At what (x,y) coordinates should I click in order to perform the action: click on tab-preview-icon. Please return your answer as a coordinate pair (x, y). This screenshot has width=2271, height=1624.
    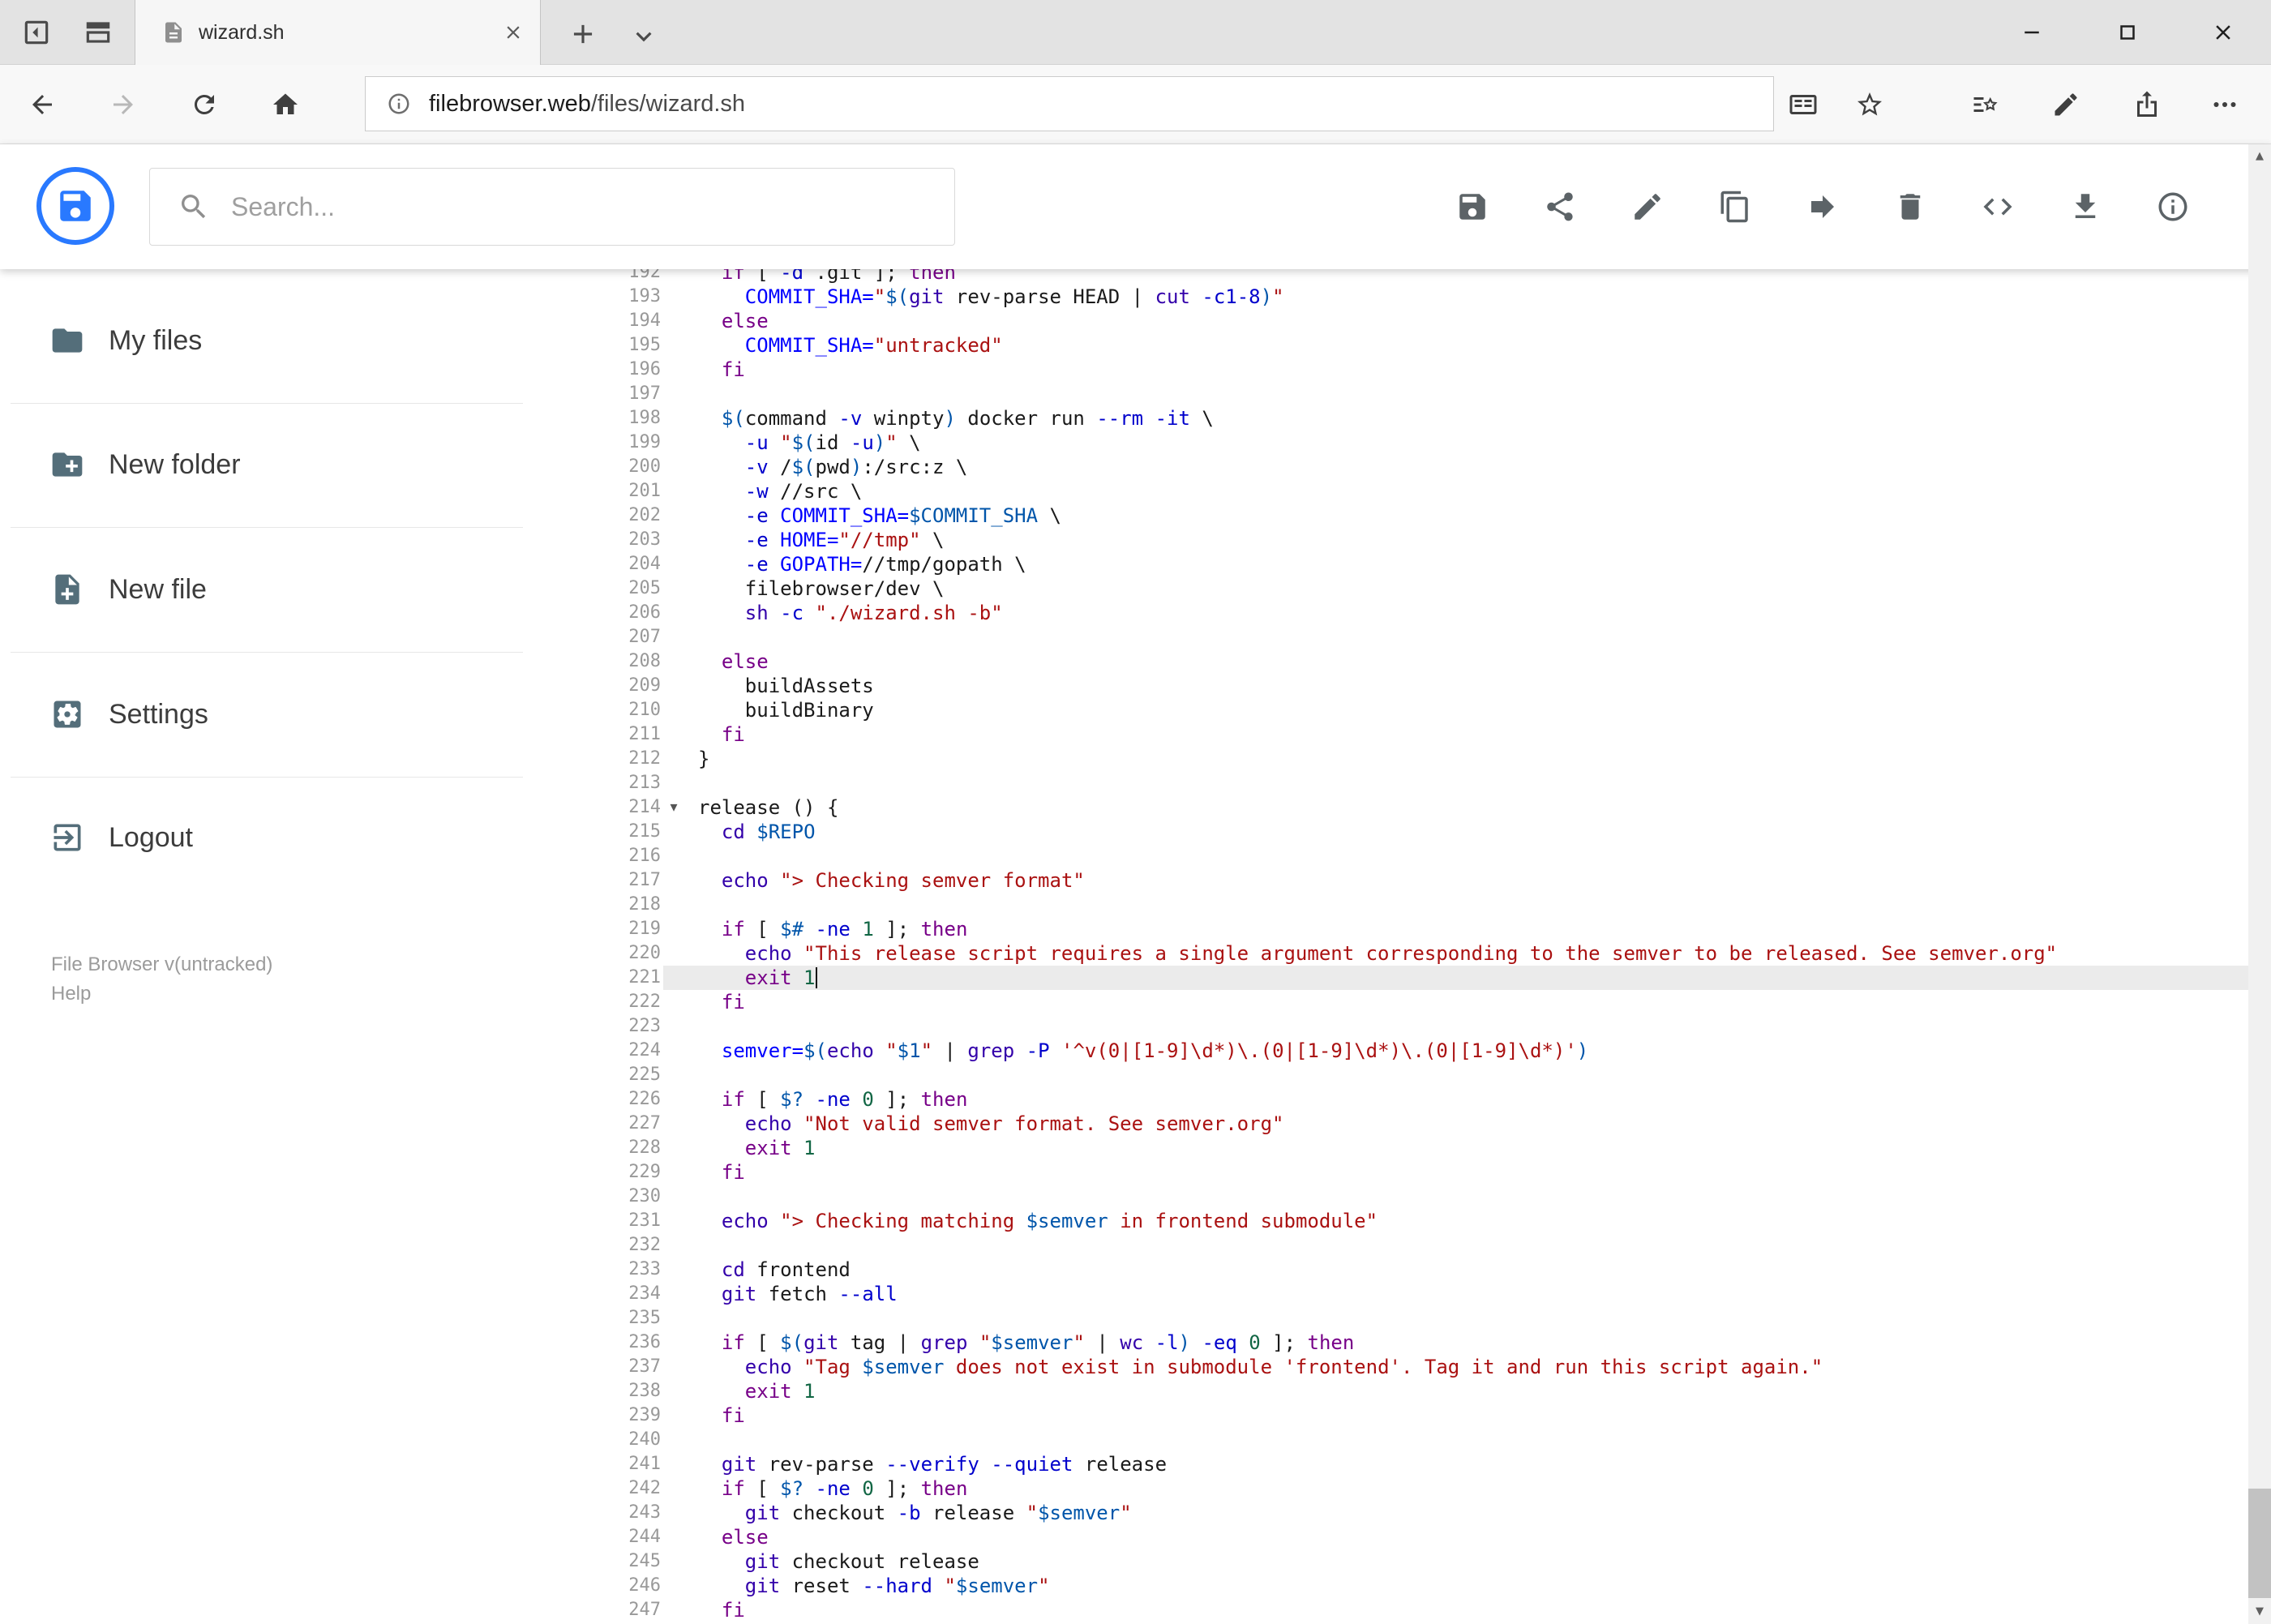
    Looking at the image, I should click on (99, 33).